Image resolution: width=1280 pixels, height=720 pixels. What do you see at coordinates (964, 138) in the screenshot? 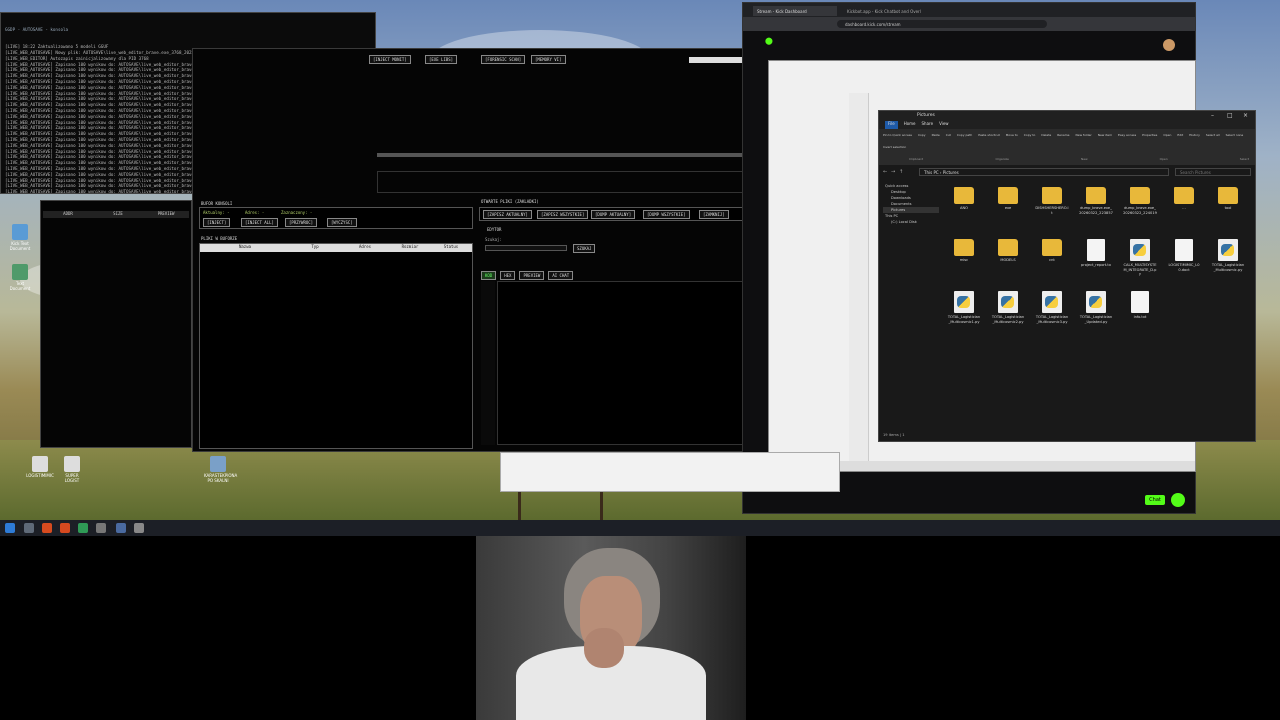
I see `ribbon-item: Copy path` at bounding box center [964, 138].